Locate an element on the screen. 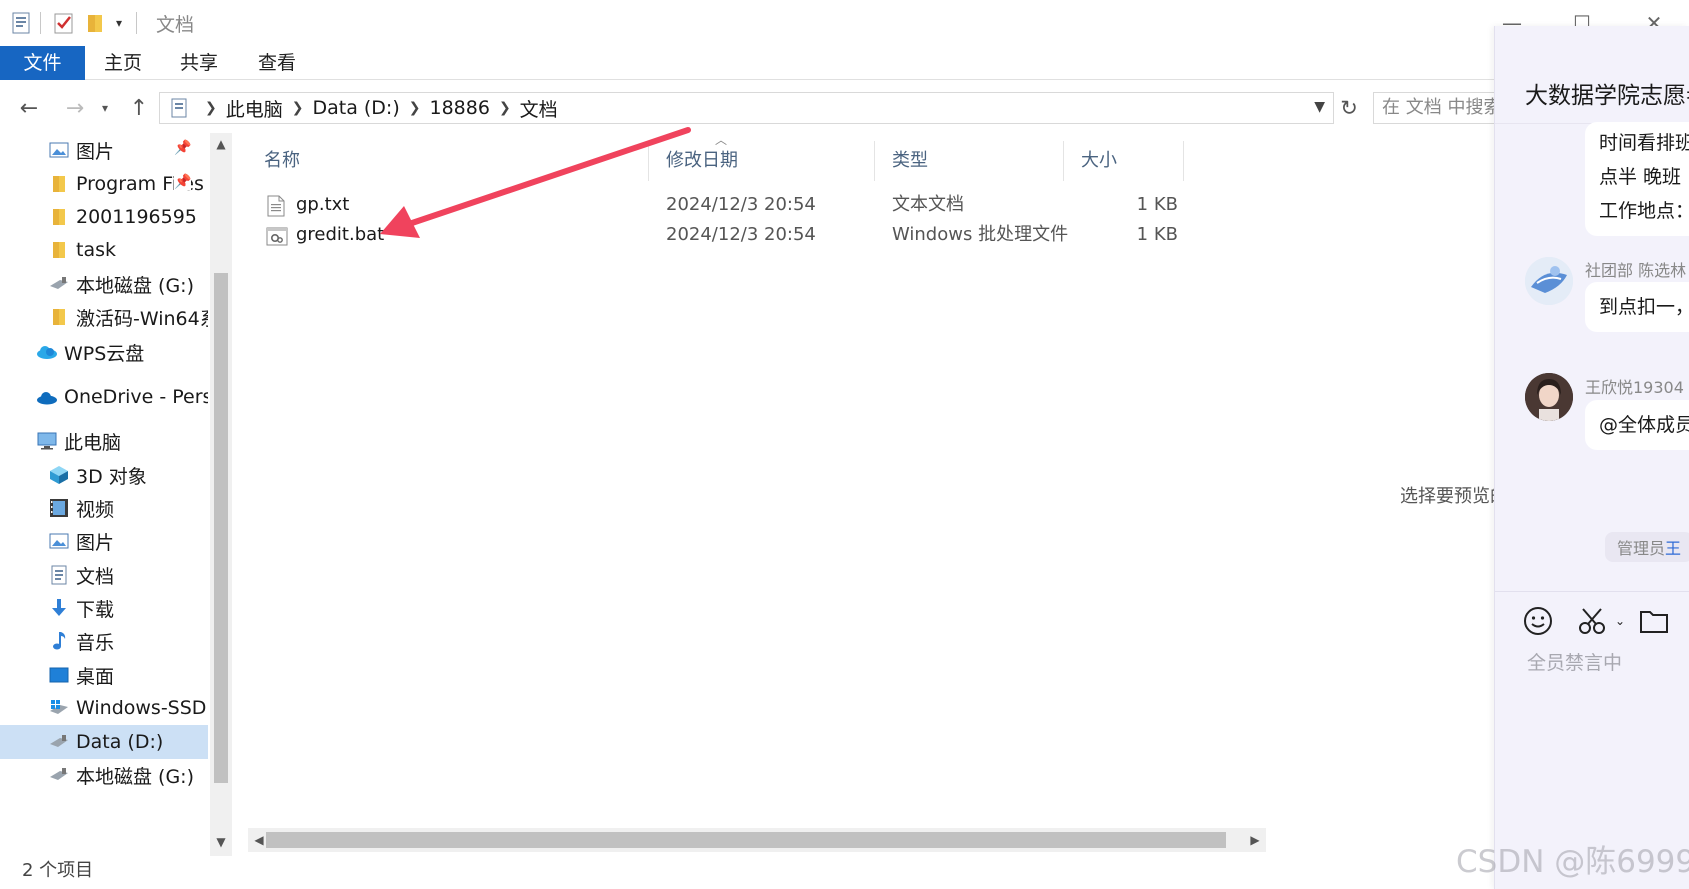 This screenshot has height=889, width=1689. nav-item-this-pc: 此电脑 is located at coordinates (122, 441).